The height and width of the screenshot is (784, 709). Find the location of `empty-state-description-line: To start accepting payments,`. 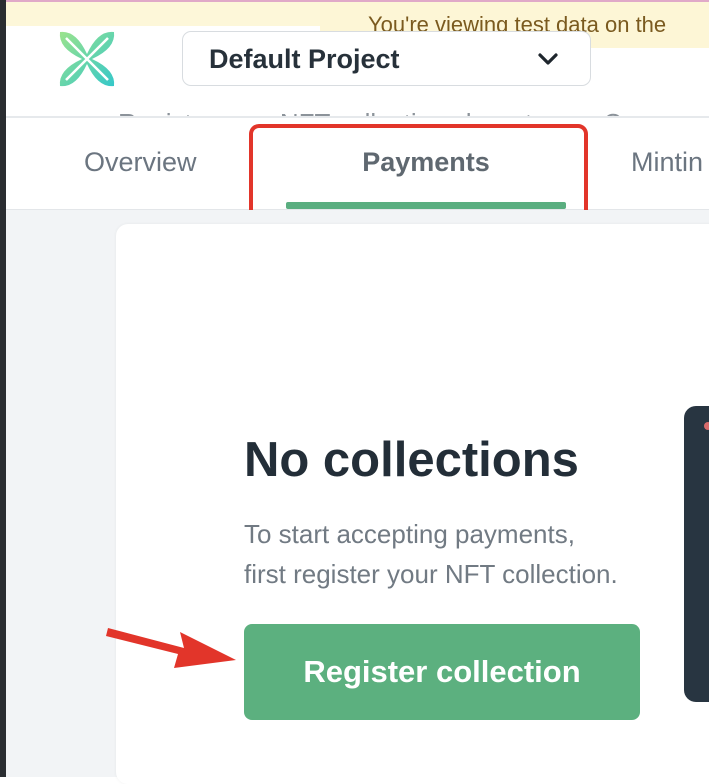

empty-state-description-line: To start accepting payments, is located at coordinates (409, 534).